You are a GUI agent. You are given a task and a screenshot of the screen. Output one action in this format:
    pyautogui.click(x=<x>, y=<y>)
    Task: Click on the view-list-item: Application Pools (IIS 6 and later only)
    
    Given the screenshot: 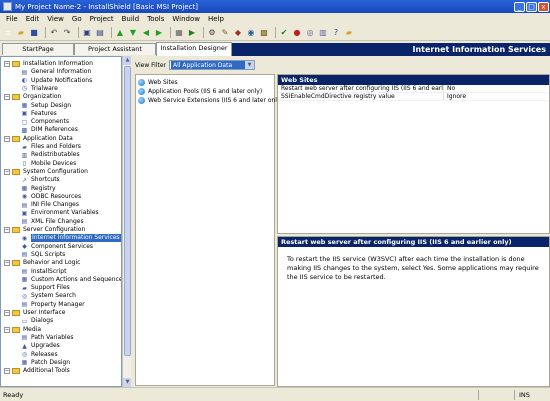 What is the action you would take?
    pyautogui.click(x=200, y=91)
    